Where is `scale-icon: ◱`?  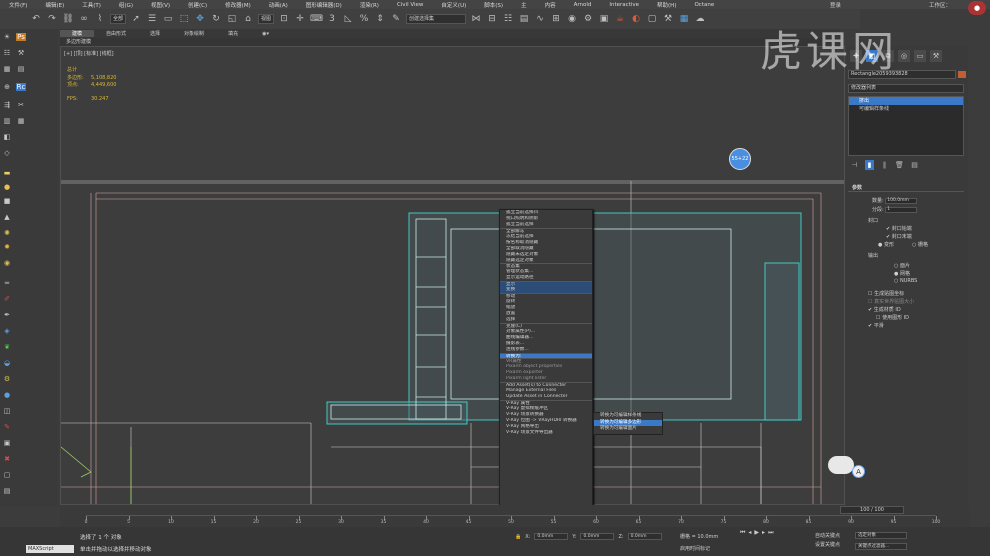
scale-icon: ◱ is located at coordinates (232, 19).